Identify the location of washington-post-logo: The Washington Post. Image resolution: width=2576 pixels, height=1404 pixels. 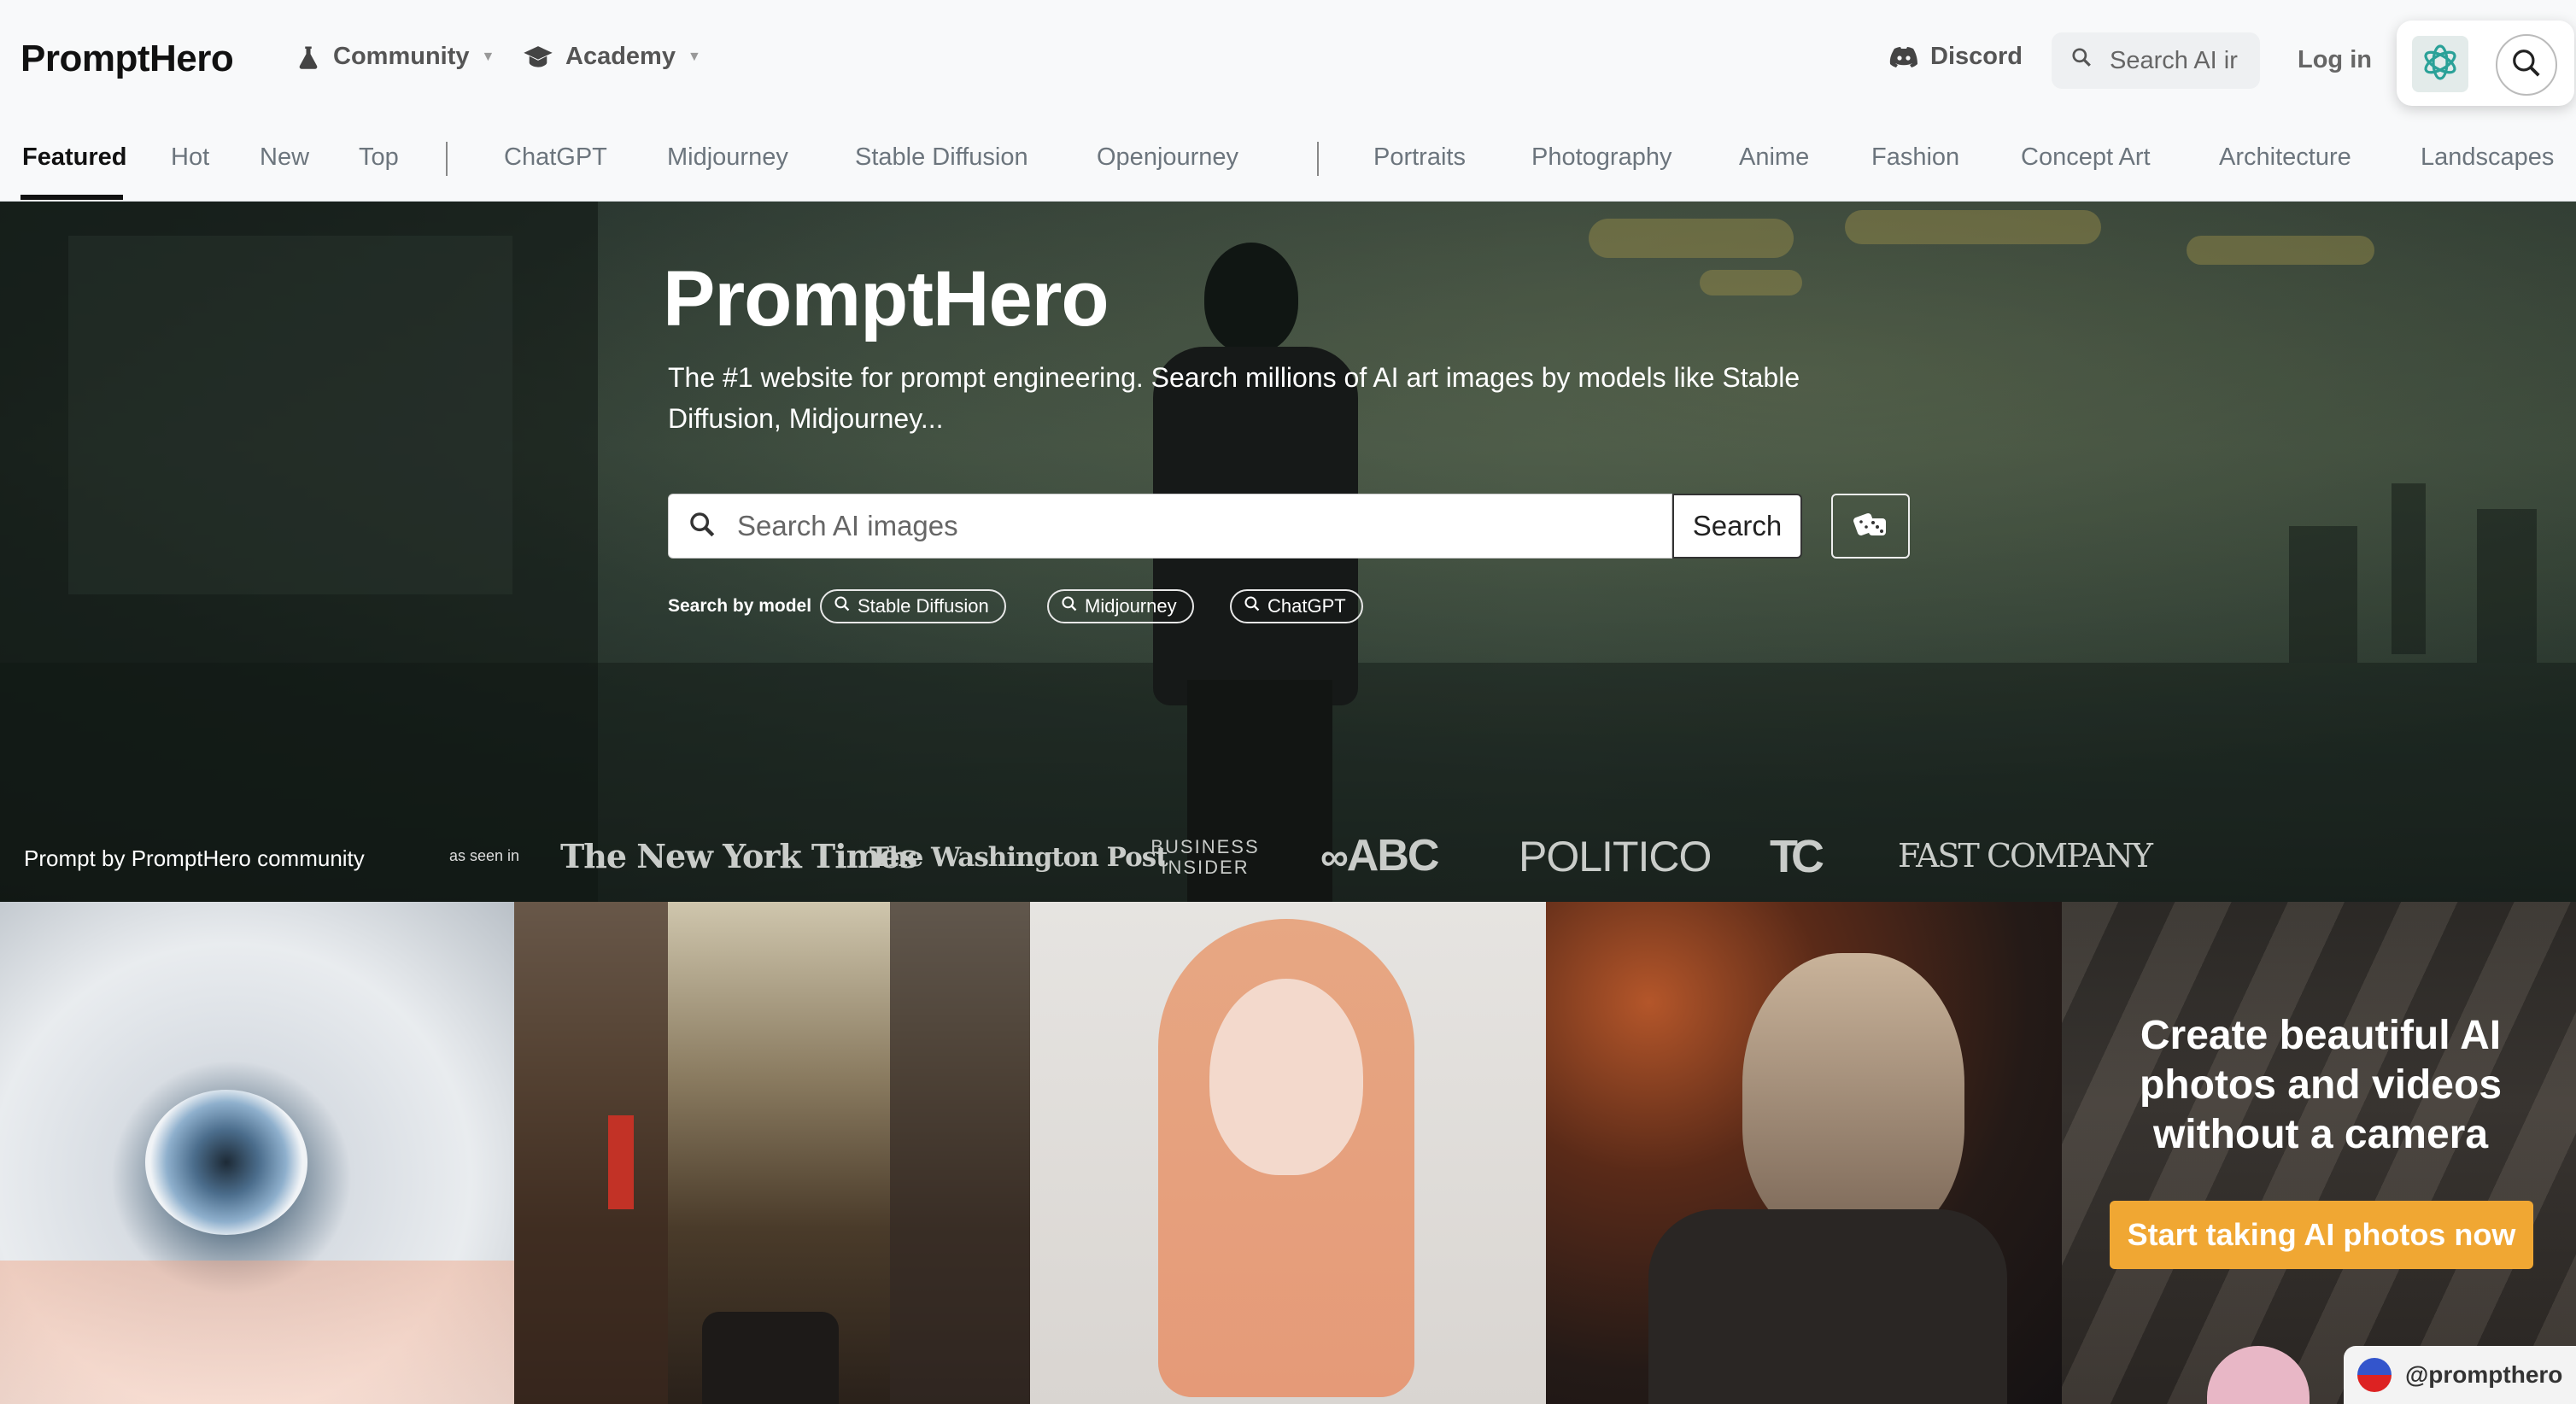
(1018, 857).